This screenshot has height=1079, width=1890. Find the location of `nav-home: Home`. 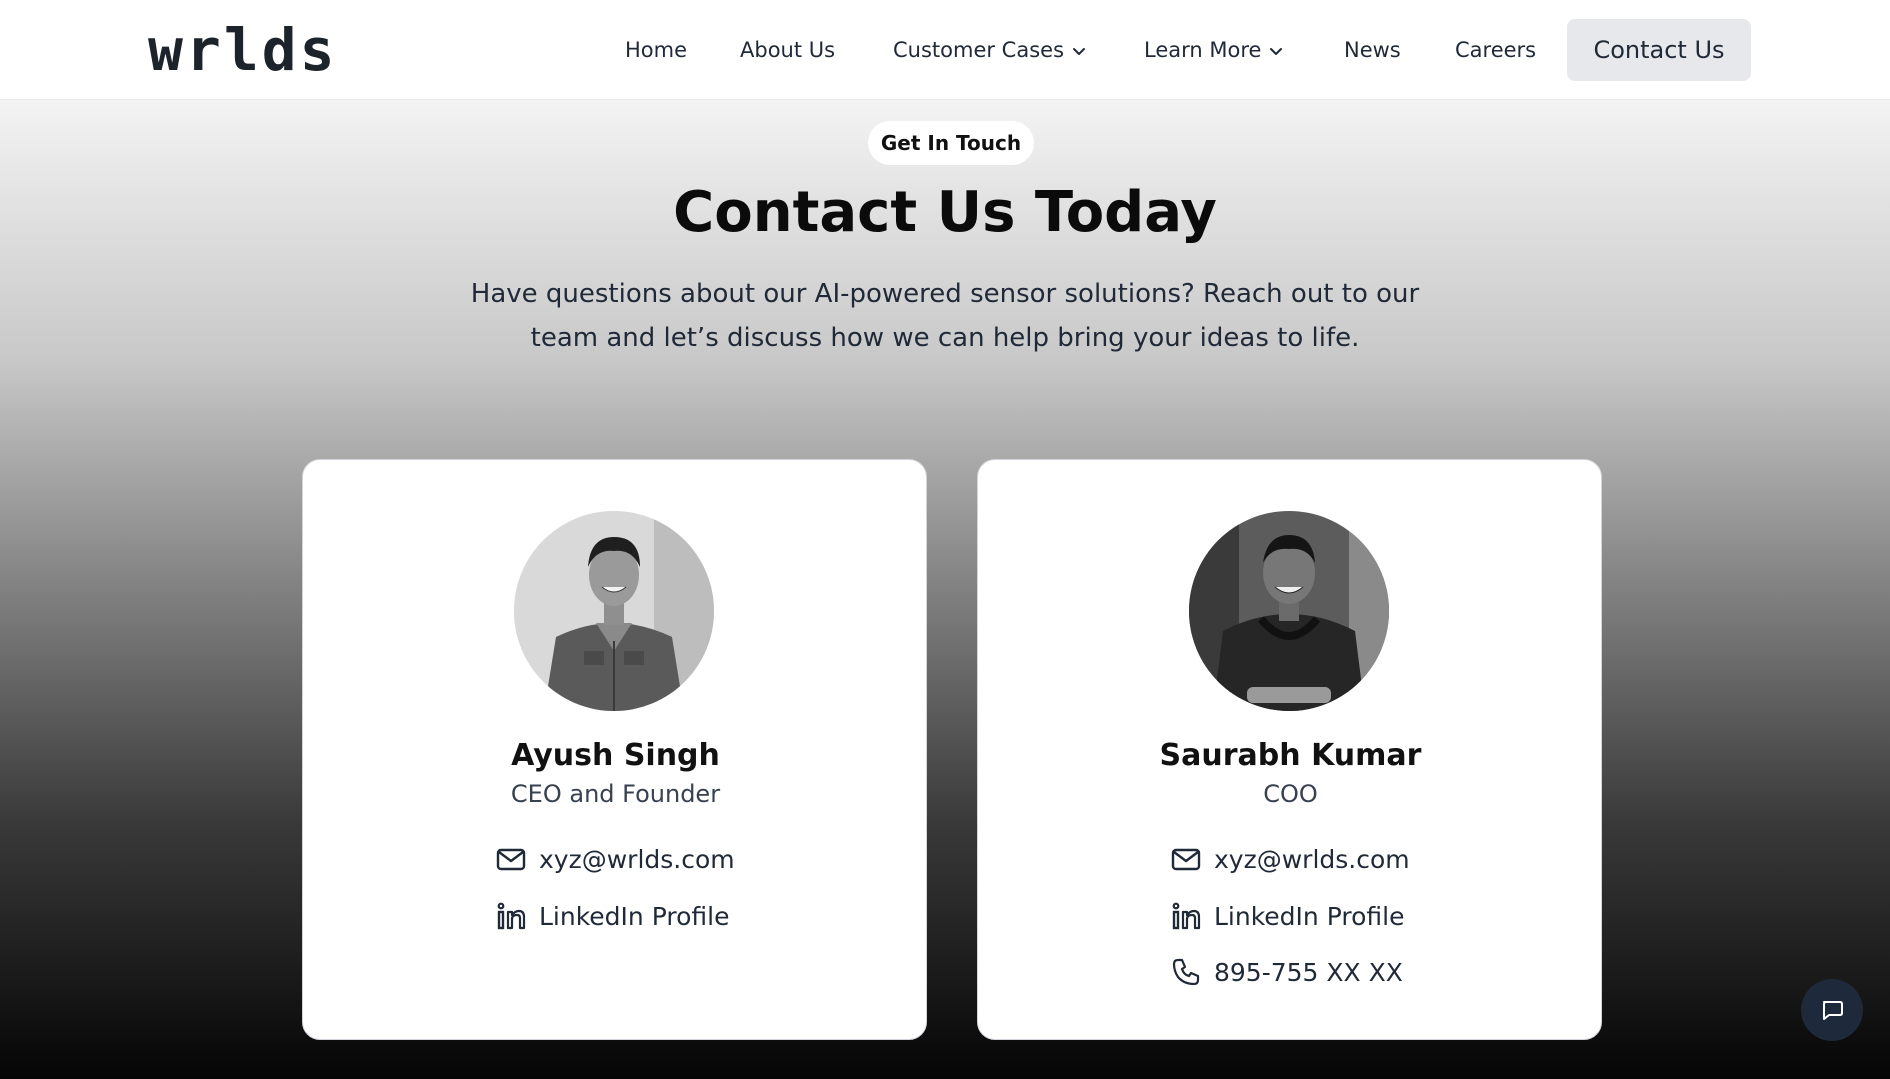

nav-home: Home is located at coordinates (656, 50).